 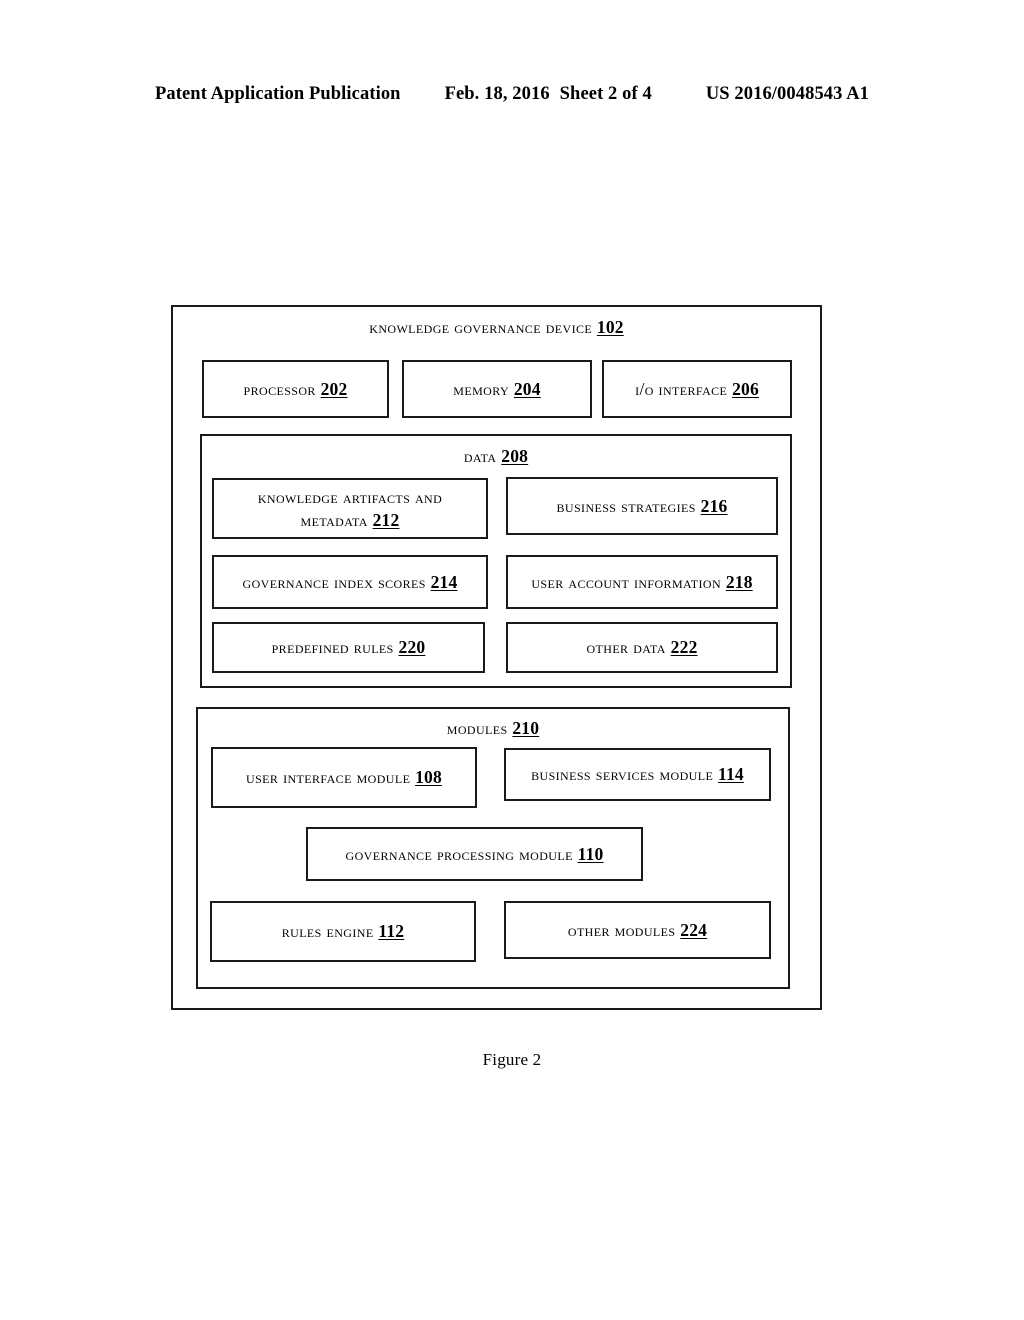 What do you see at coordinates (477, 728) in the screenshot?
I see `modules-section-title-text: Modules` at bounding box center [477, 728].